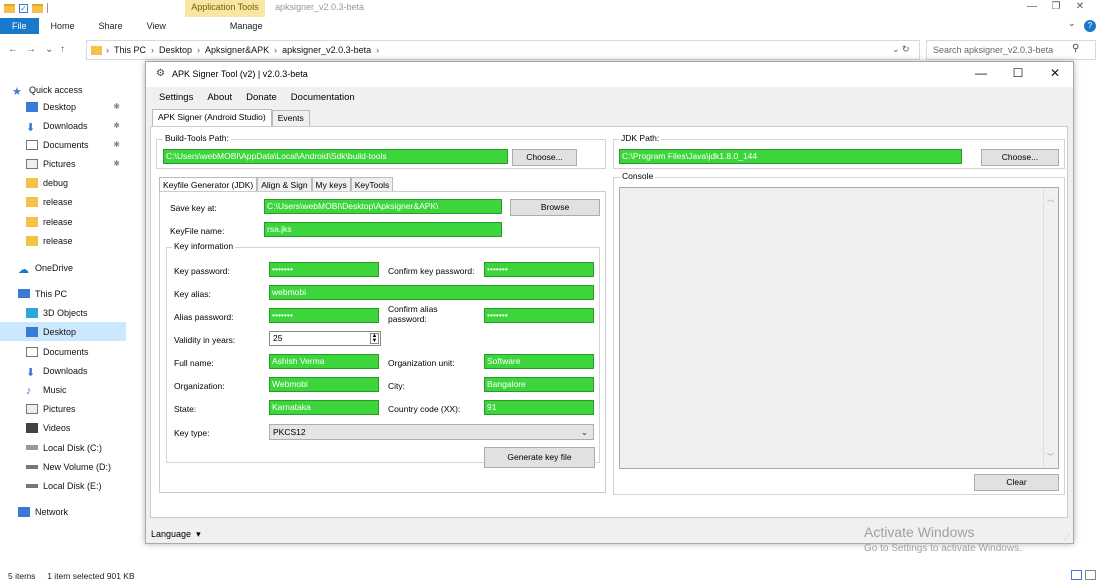  Describe the element at coordinates (76, 466) in the screenshot. I see `nav-new-volume-d: New Volume (D:)` at that location.